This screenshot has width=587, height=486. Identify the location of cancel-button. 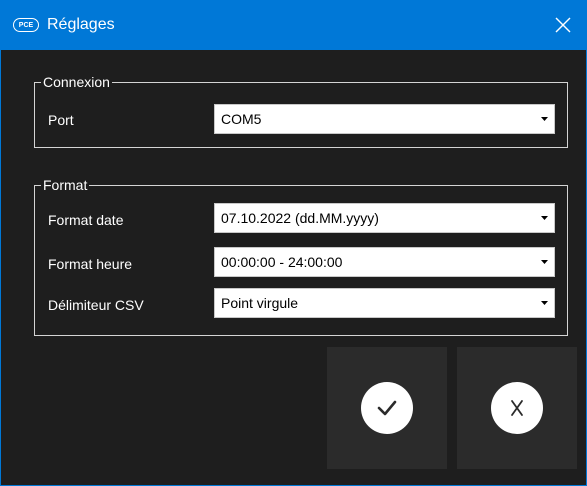
(517, 408).